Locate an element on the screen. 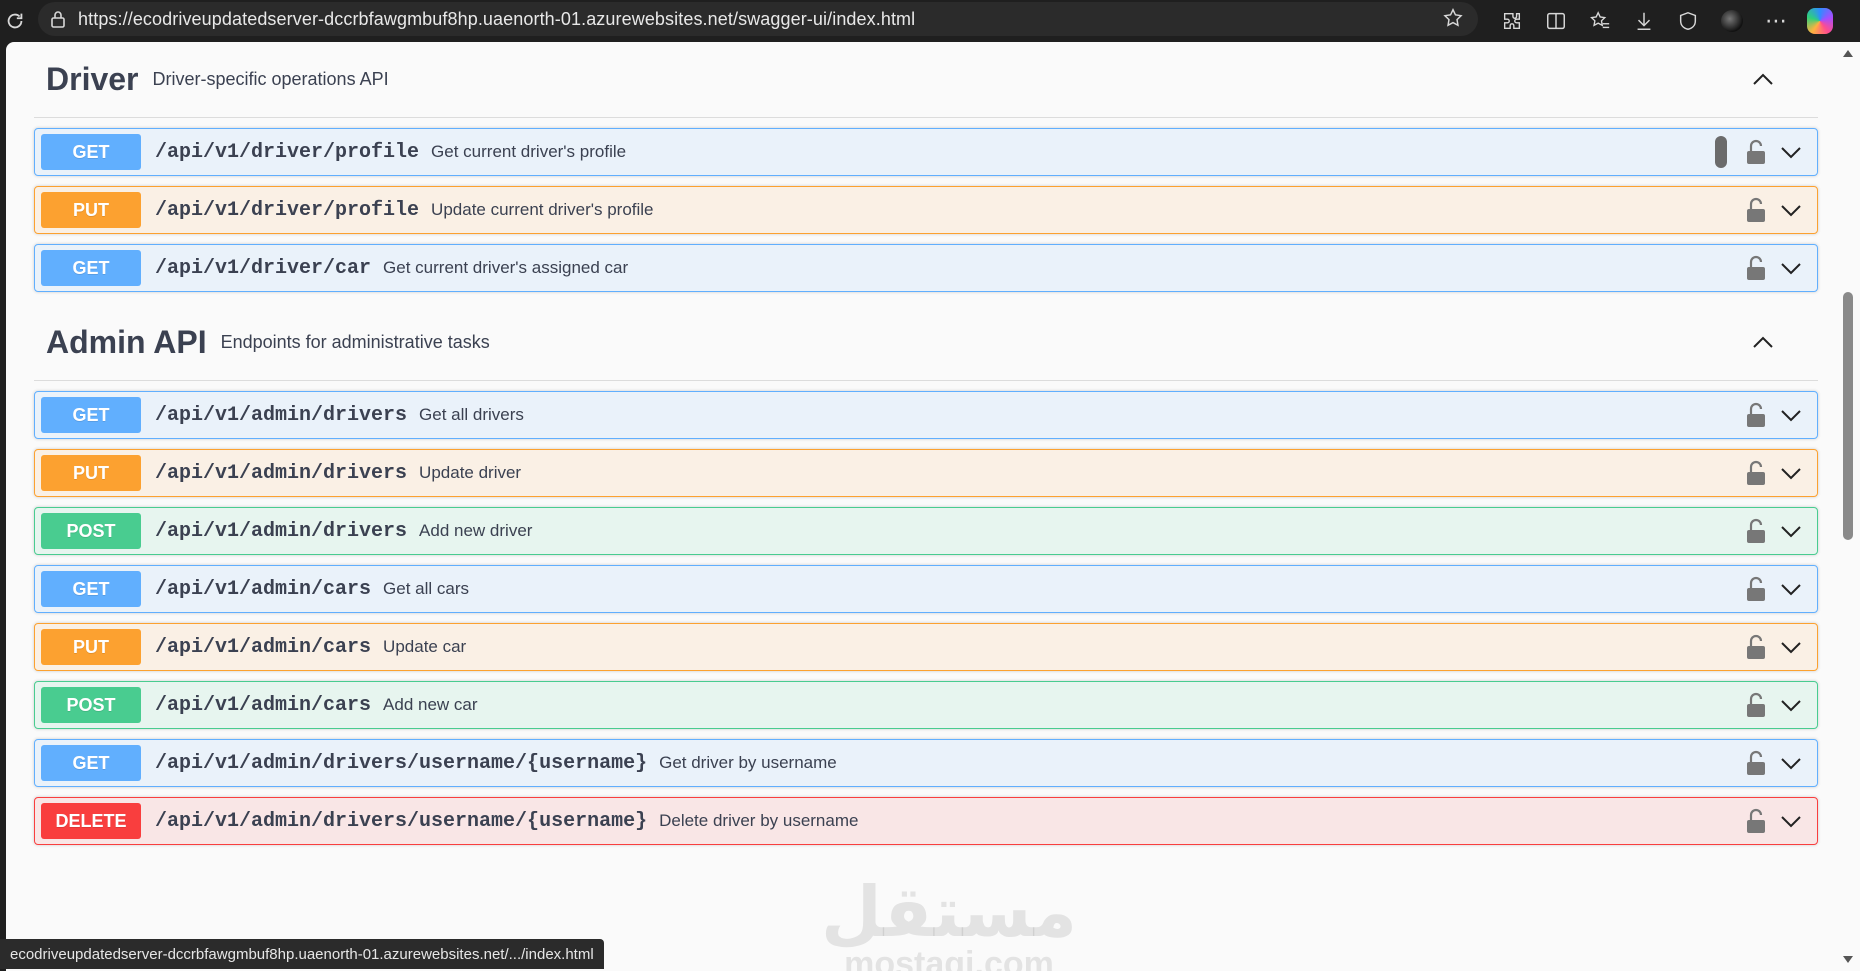 This screenshot has height=971, width=1860. operation-summary: Delete driver by username is located at coordinates (759, 820).